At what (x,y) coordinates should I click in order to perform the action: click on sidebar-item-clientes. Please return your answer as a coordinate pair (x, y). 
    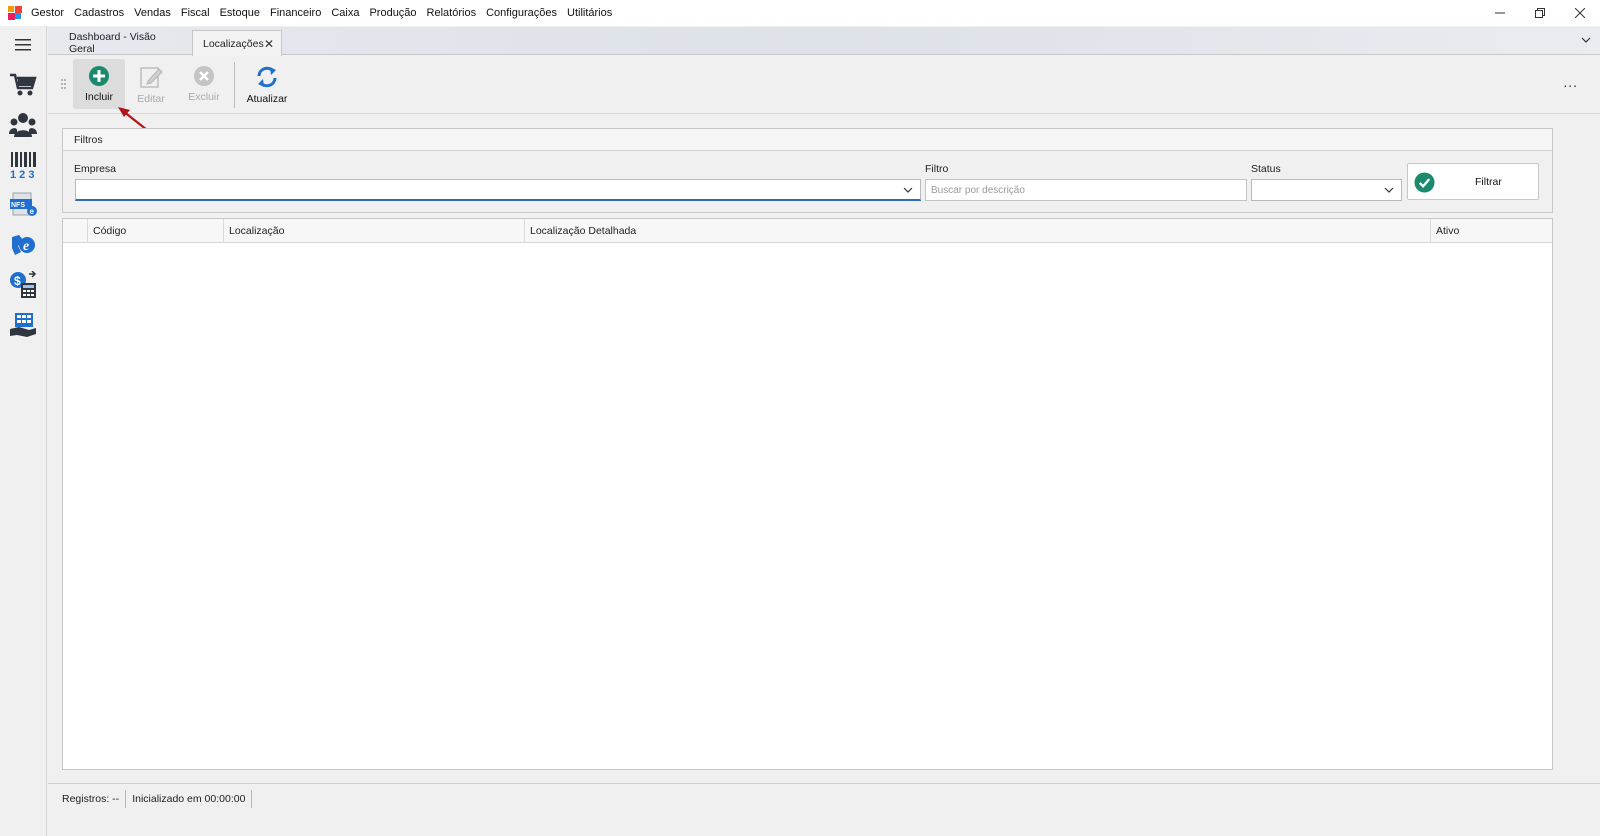
    Looking at the image, I should click on (23, 125).